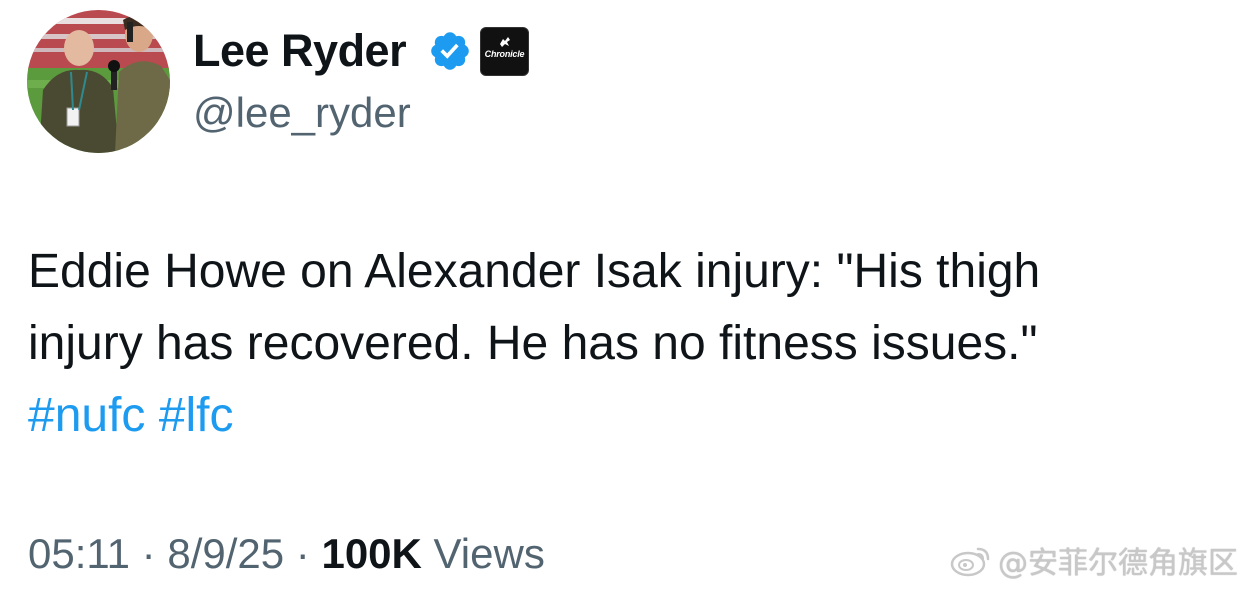 The height and width of the screenshot is (591, 1250). I want to click on magpie-logo-icon, so click(505, 42).